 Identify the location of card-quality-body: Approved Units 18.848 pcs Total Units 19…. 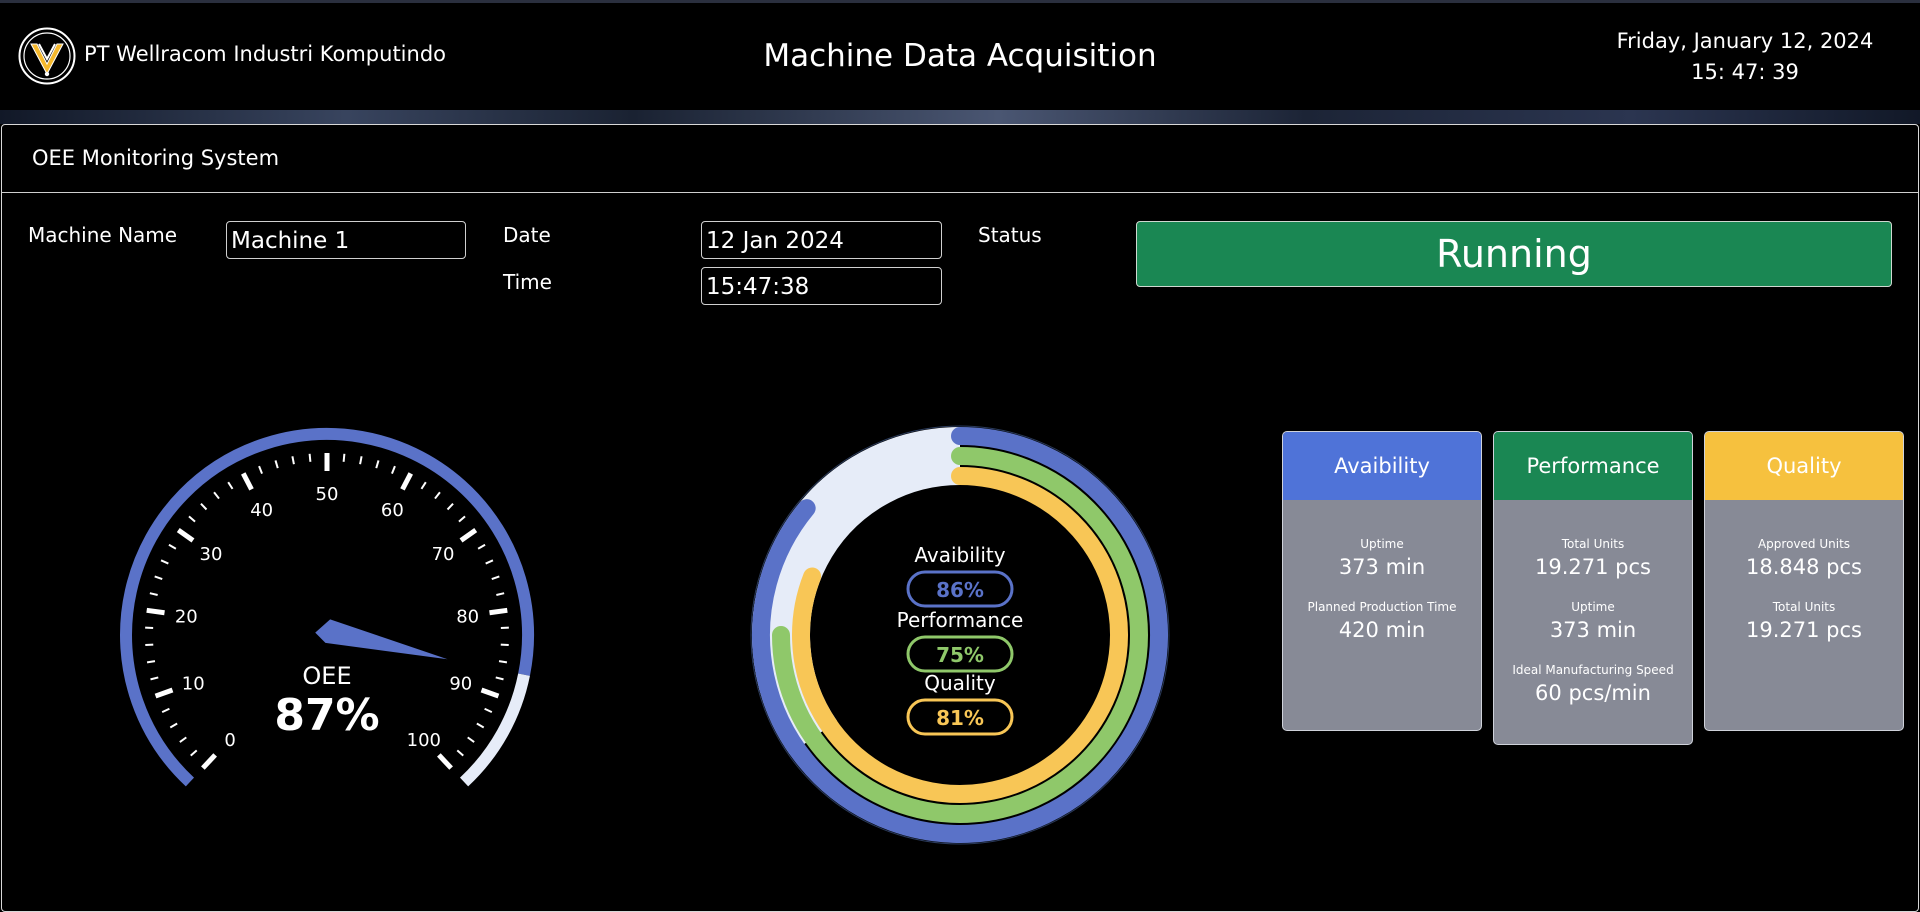
(1804, 573).